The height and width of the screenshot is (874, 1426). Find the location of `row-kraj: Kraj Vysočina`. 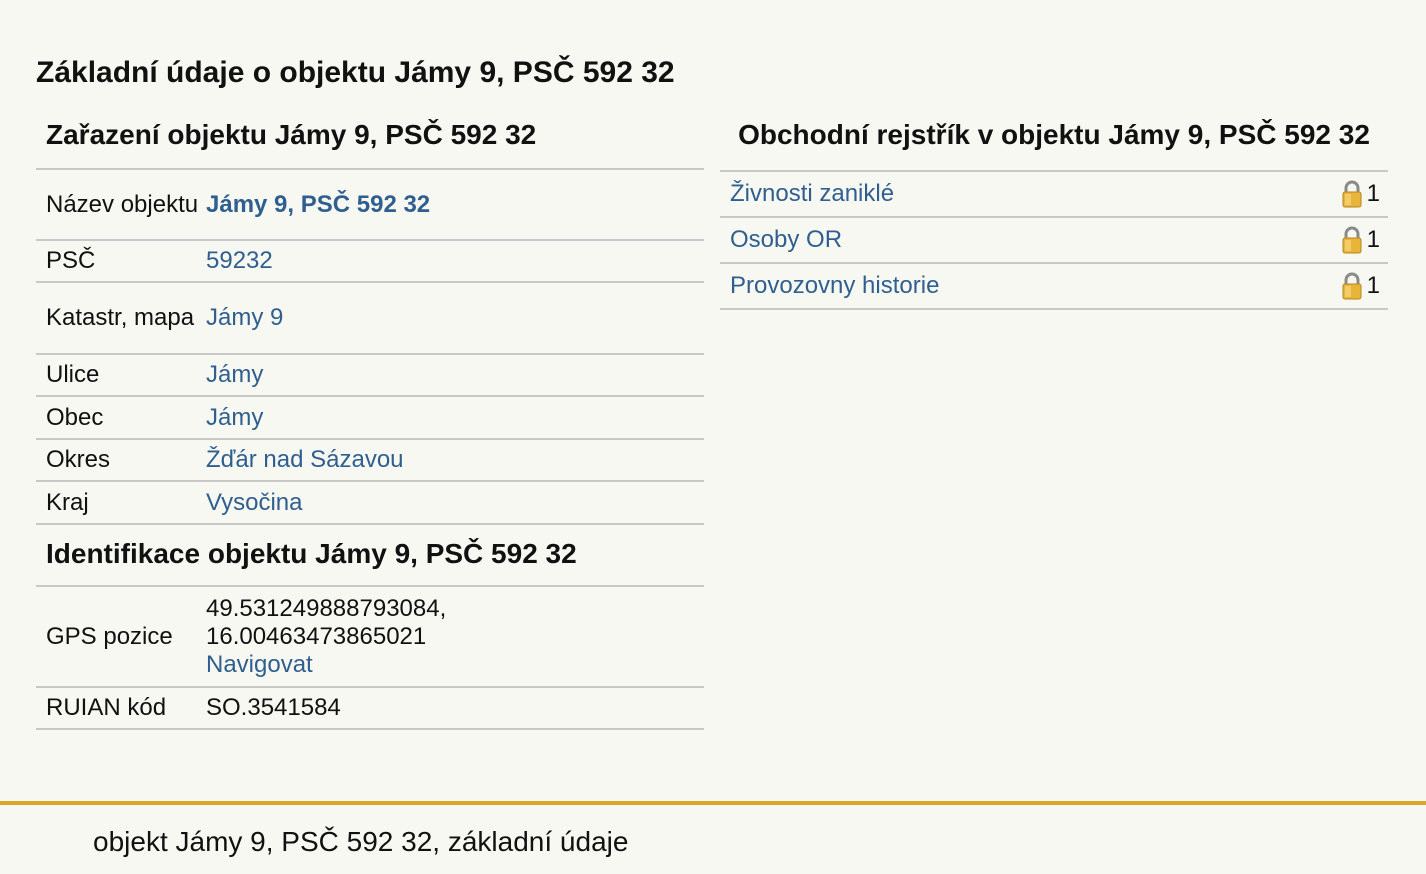

row-kraj: Kraj Vysočina is located at coordinates (370, 503).